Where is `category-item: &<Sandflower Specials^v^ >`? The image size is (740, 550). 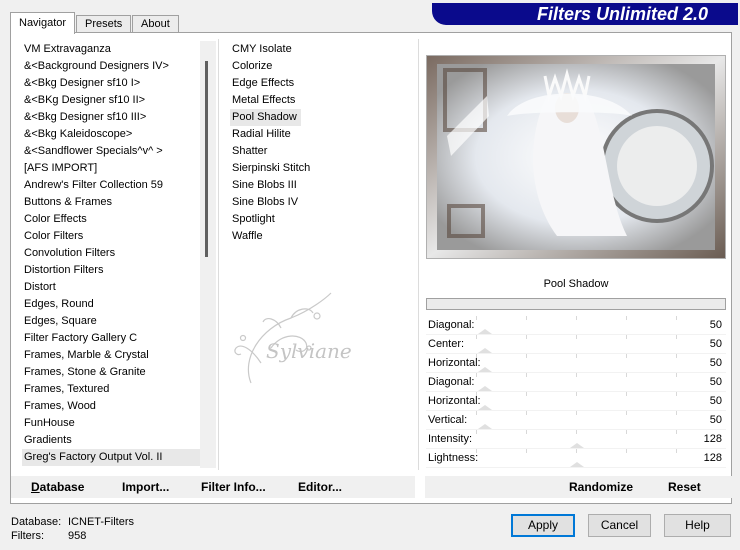
category-item: &<Sandflower Specials^v^ > is located at coordinates (112, 151).